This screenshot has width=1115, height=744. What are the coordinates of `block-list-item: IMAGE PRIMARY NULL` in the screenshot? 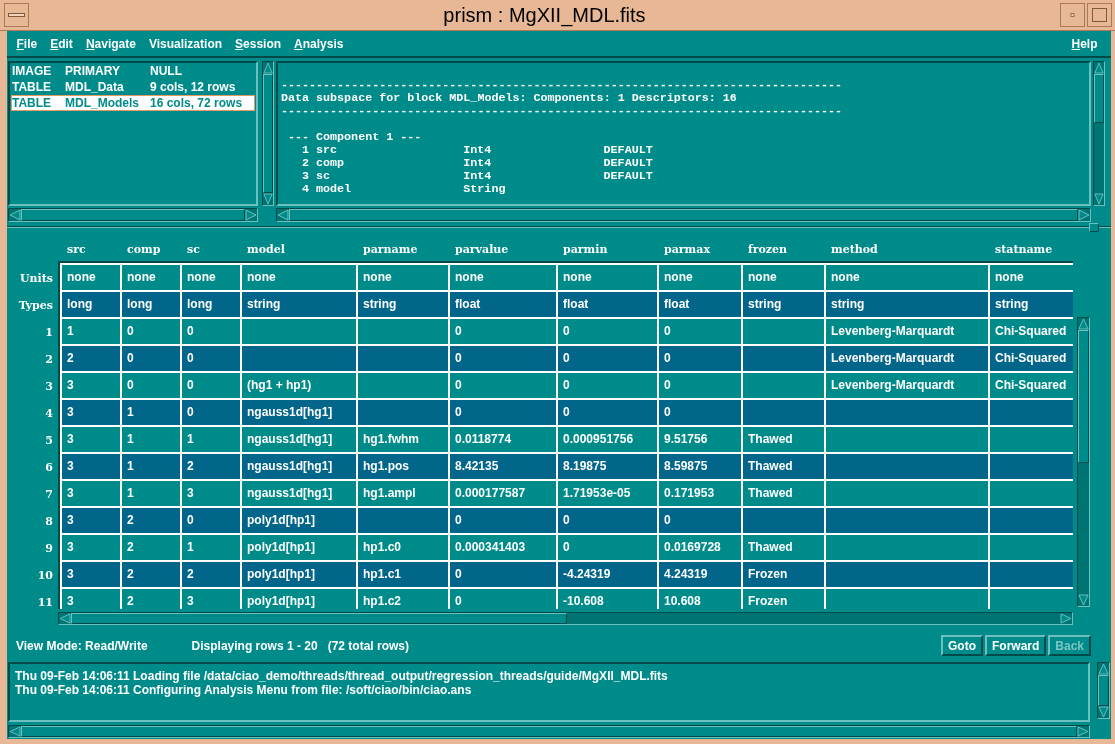 It's located at (133, 71).